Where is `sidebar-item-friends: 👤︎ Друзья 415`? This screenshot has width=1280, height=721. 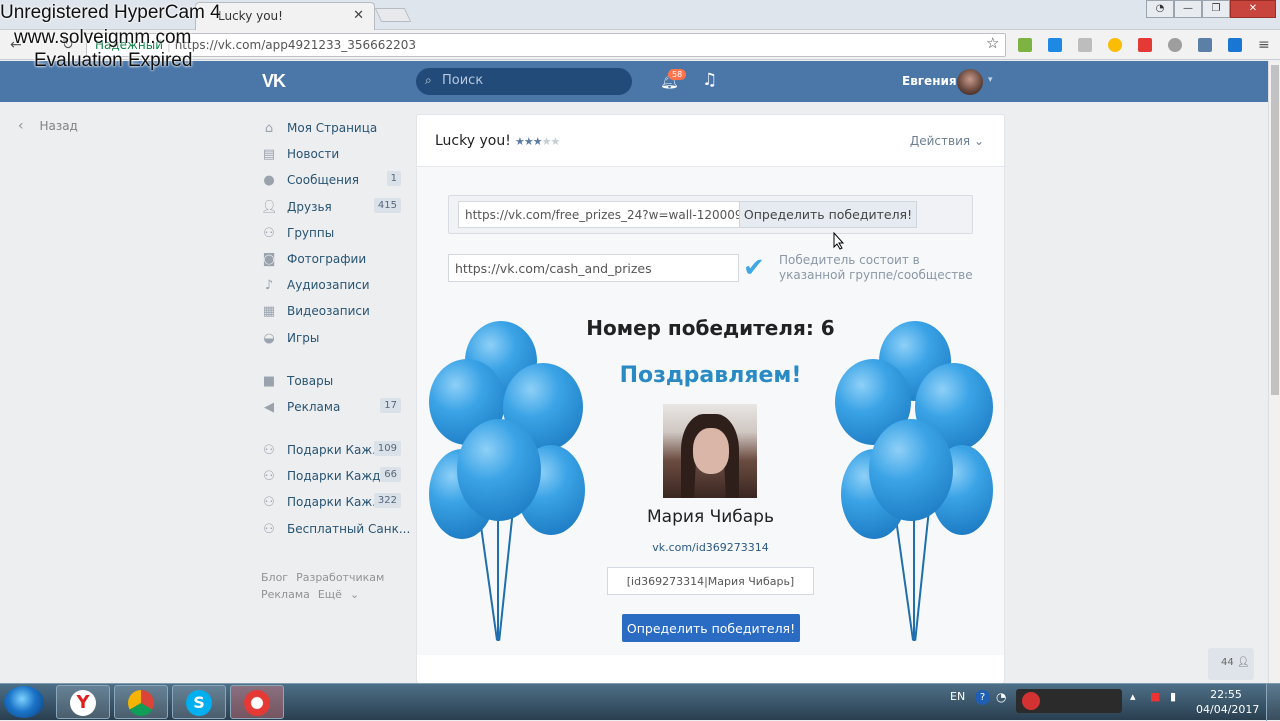
sidebar-item-friends: 👤︎ Друзья 415 is located at coordinates (333, 210).